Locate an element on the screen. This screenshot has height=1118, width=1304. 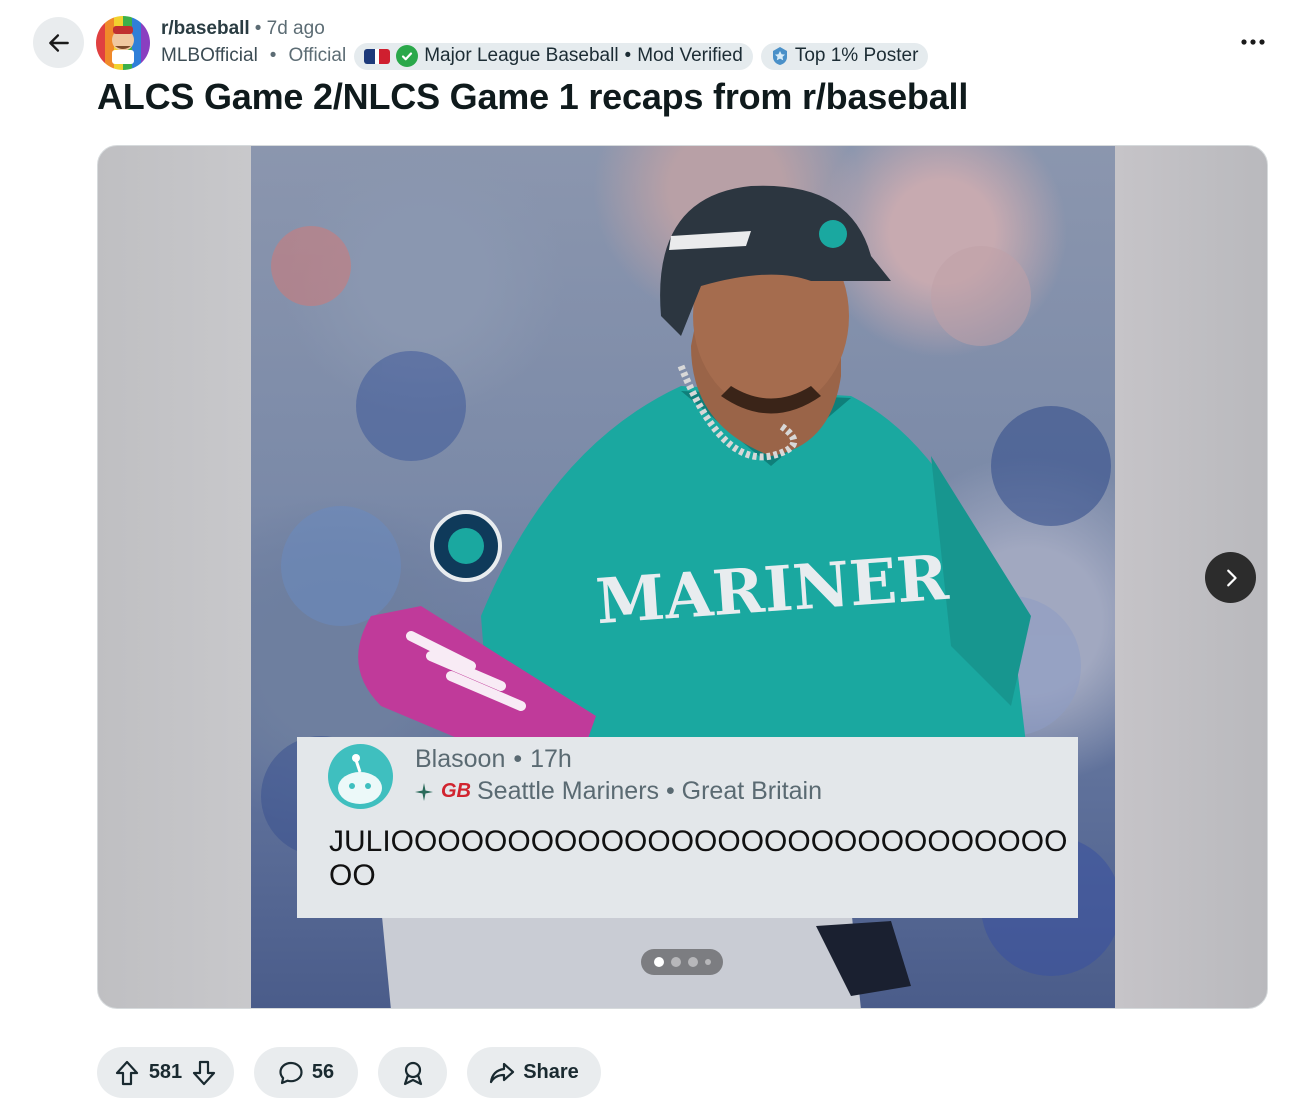
top-poster-badge: Top 1% Poster is located at coordinates (844, 56).